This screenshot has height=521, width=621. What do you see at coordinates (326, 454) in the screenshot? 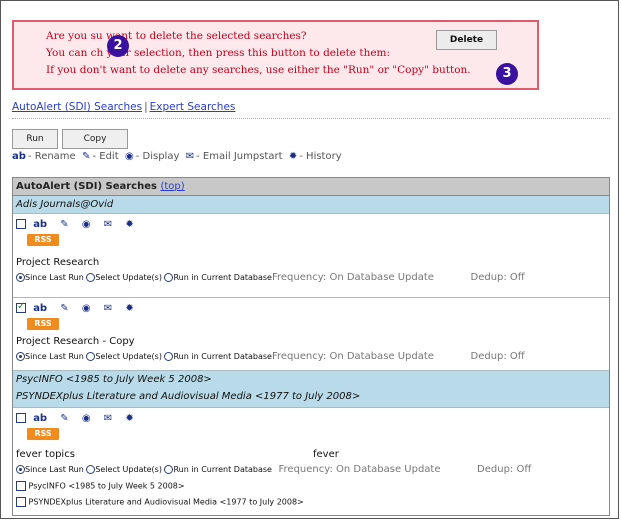
I see `search-term: fever` at bounding box center [326, 454].